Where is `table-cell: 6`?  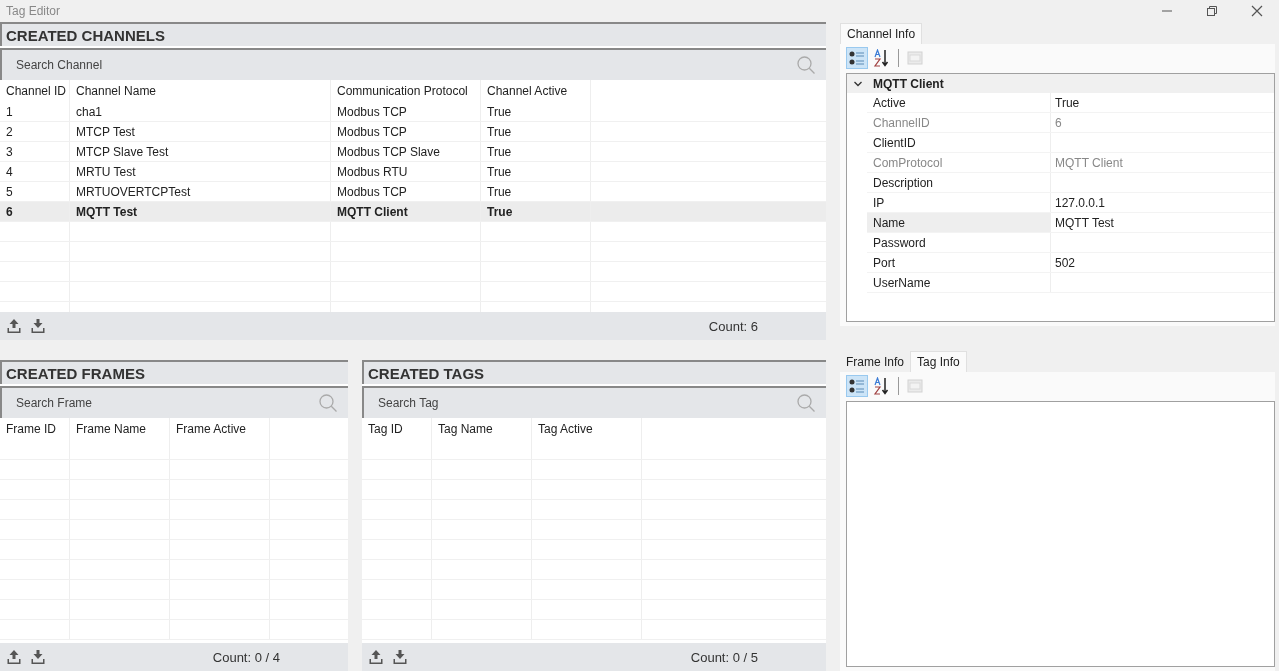
table-cell: 6 is located at coordinates (35, 211).